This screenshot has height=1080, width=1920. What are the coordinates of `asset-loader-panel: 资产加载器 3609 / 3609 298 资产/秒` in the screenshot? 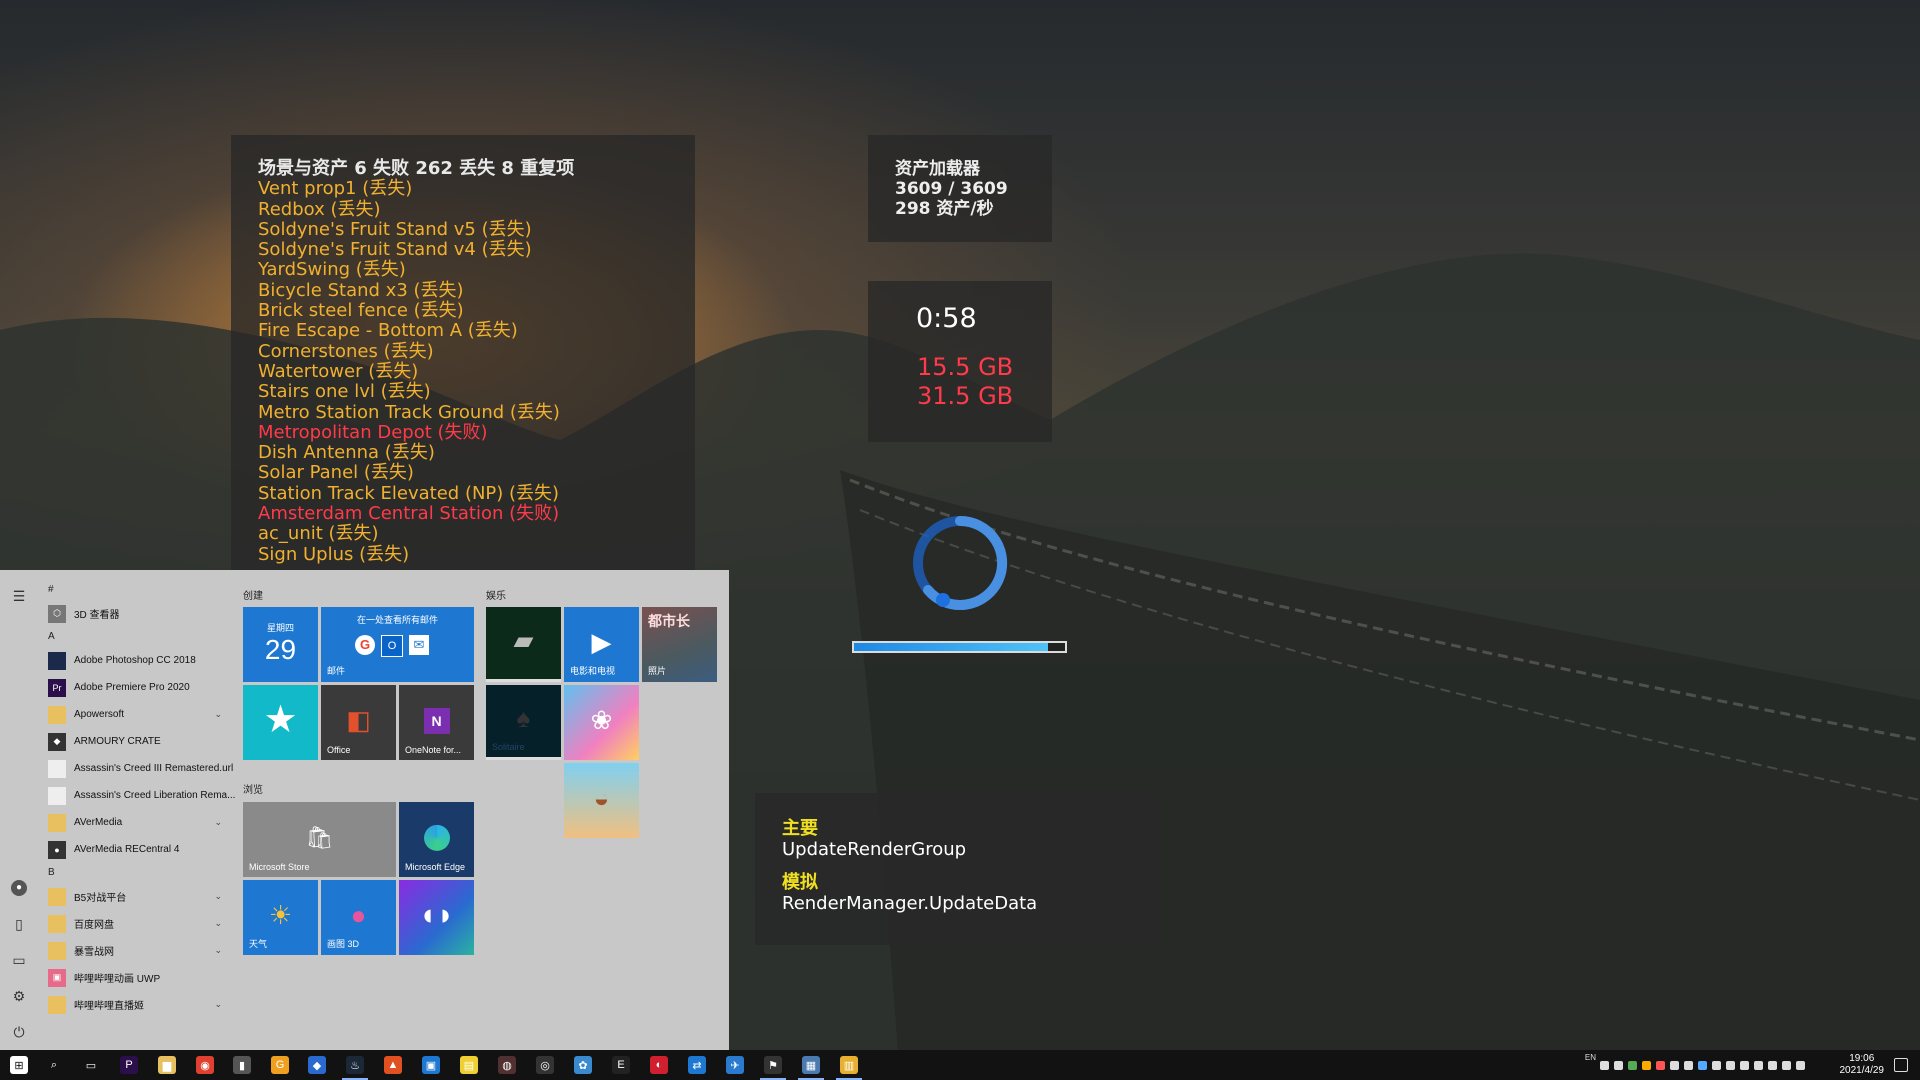 It's located at (960, 188).